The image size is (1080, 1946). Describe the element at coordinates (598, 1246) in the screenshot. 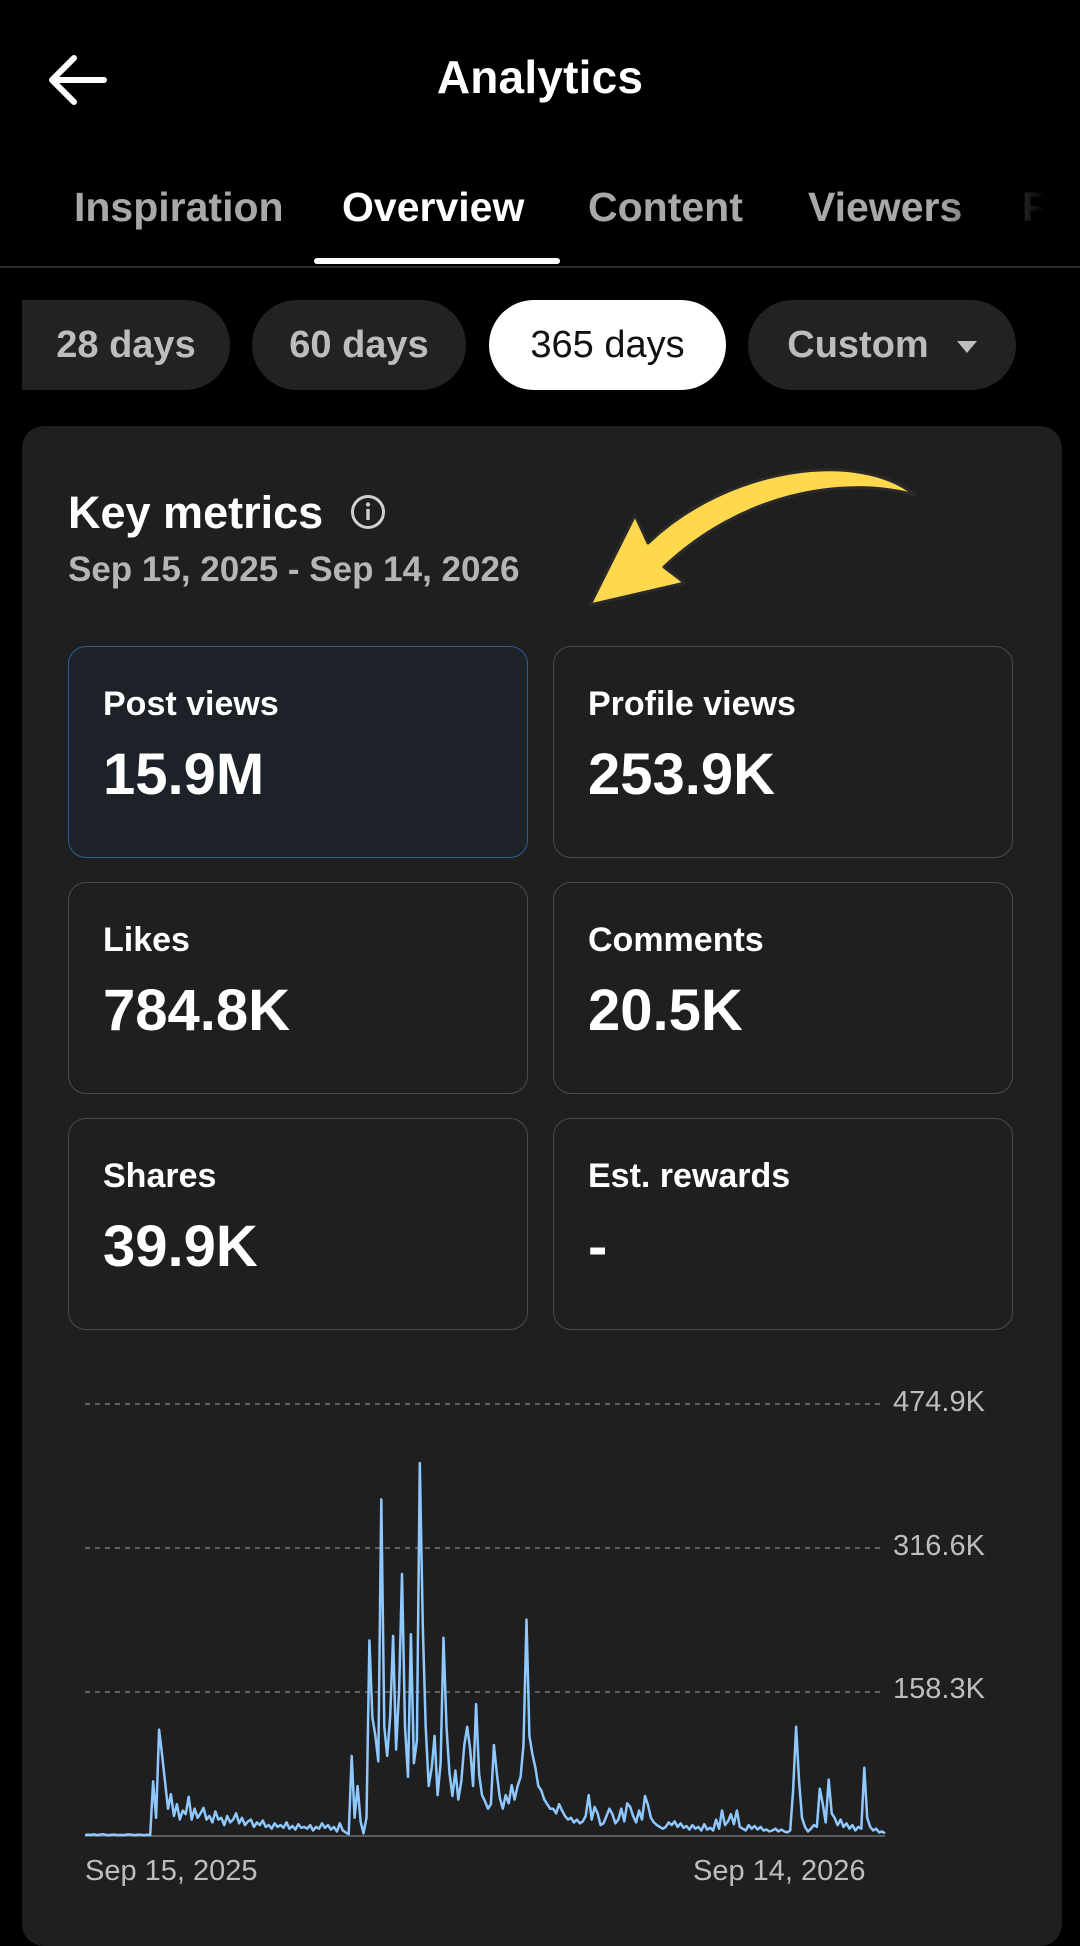

I see `metric-value: -` at that location.